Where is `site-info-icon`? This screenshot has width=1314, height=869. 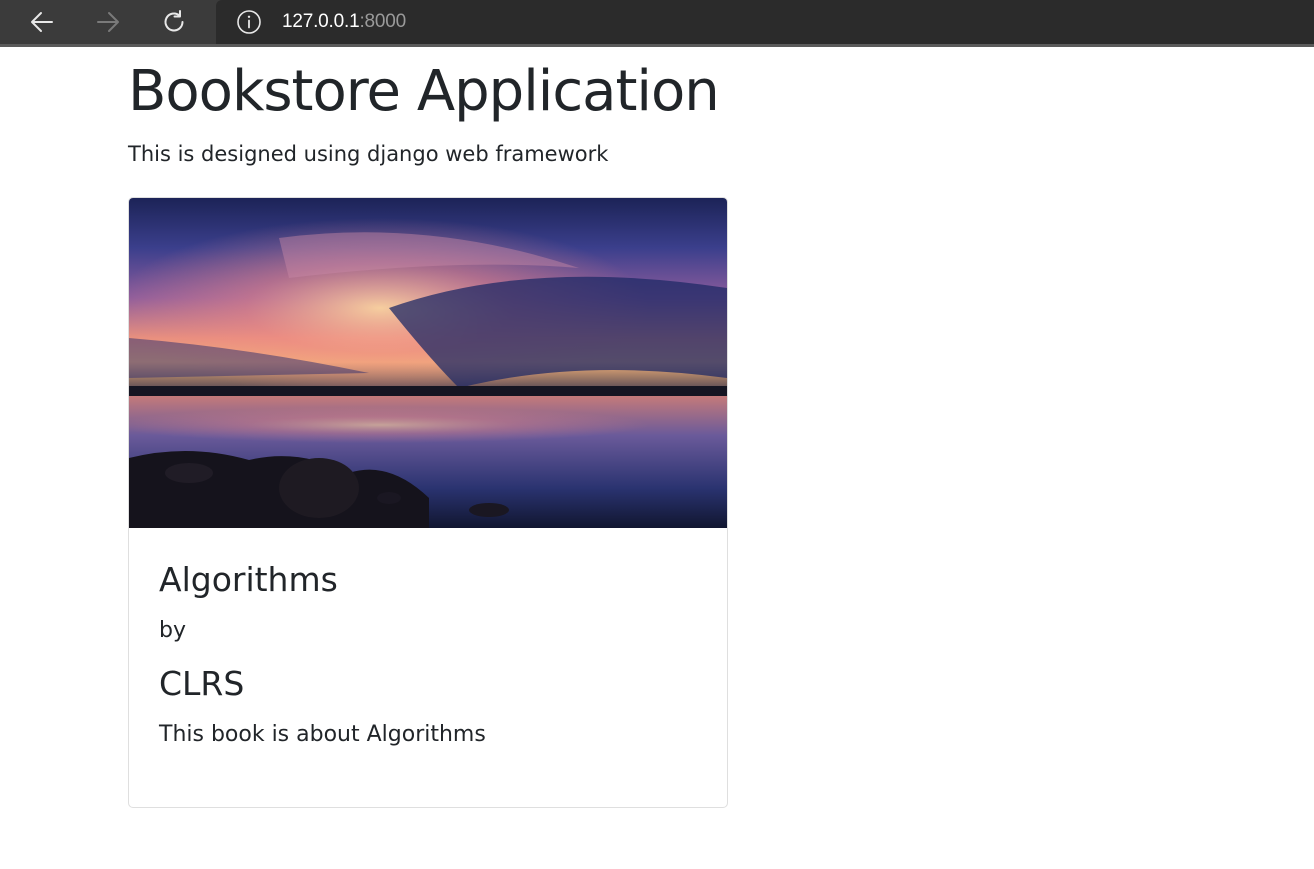 site-info-icon is located at coordinates (249, 22).